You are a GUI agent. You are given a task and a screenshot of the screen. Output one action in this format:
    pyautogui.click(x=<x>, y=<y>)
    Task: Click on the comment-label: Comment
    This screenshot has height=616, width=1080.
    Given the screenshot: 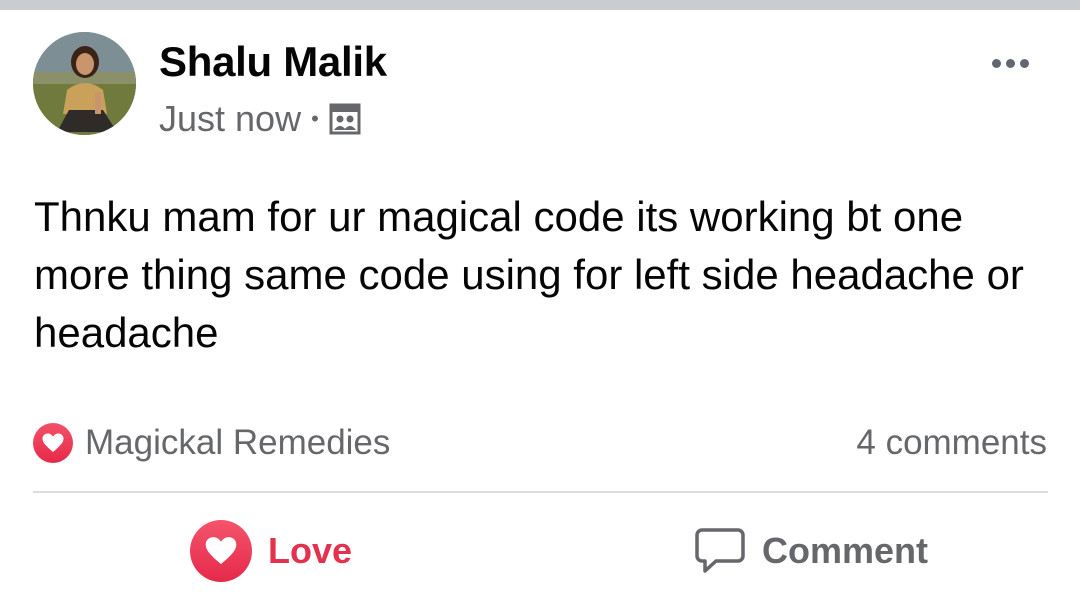 What is the action you would take?
    pyautogui.click(x=845, y=550)
    